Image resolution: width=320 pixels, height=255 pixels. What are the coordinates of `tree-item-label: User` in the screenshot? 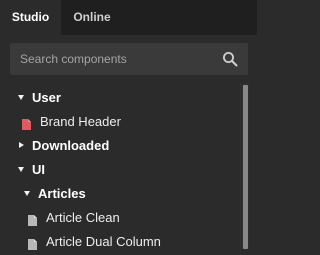 It's located at (46, 97).